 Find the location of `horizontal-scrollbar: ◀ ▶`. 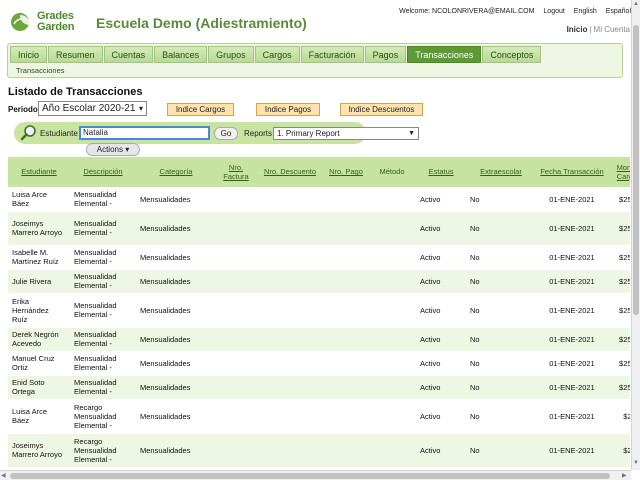

horizontal-scrollbar: ◀ ▶ is located at coordinates (315, 475).